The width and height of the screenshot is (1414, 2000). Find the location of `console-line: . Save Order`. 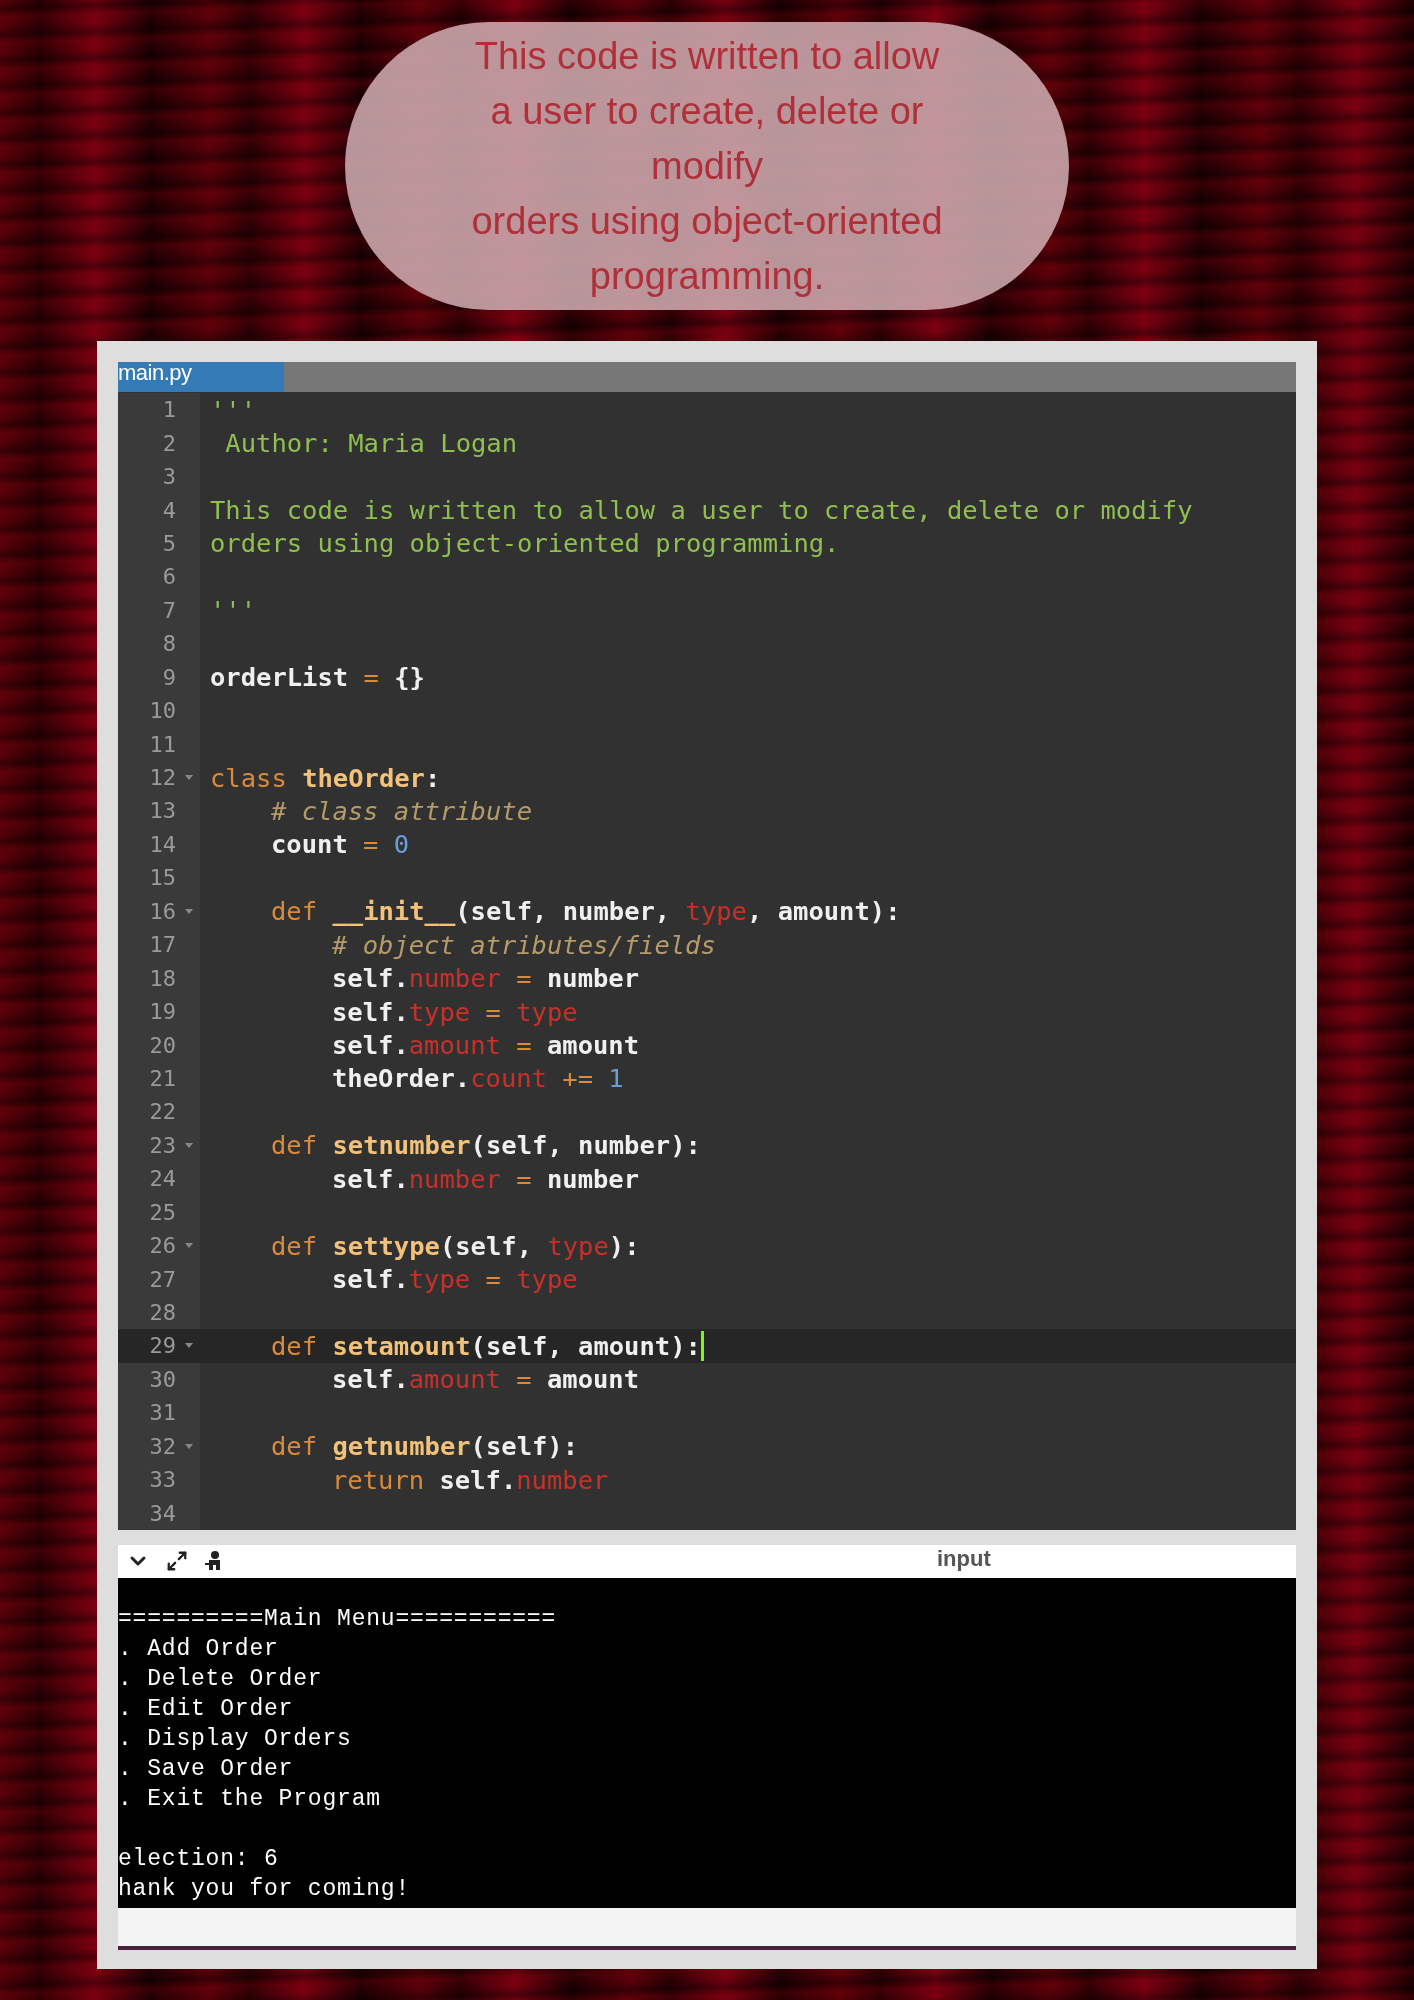

console-line: . Save Order is located at coordinates (206, 1769).